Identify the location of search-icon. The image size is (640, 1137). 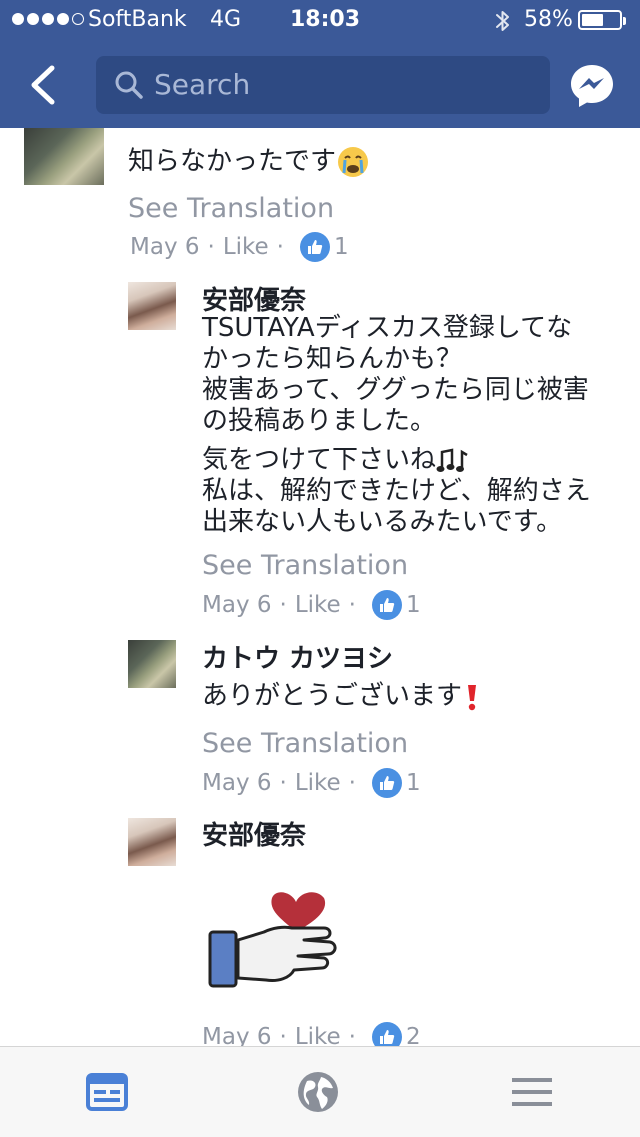
(129, 85).